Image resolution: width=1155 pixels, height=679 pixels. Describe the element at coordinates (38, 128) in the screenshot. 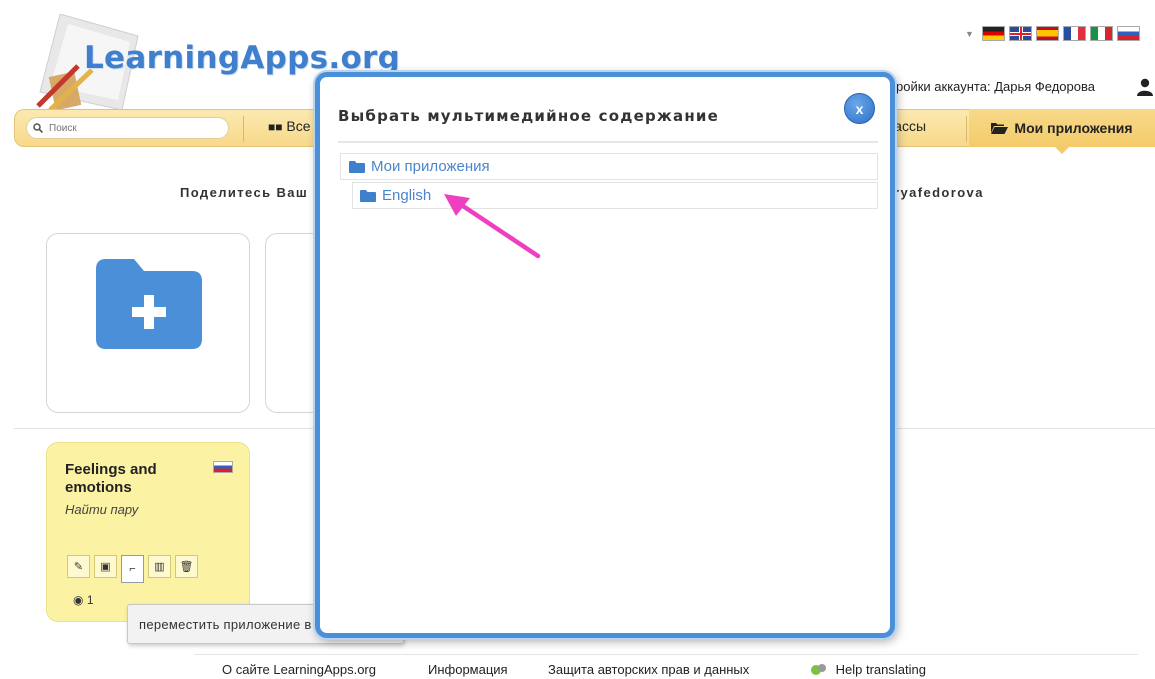

I see `search-icon` at that location.